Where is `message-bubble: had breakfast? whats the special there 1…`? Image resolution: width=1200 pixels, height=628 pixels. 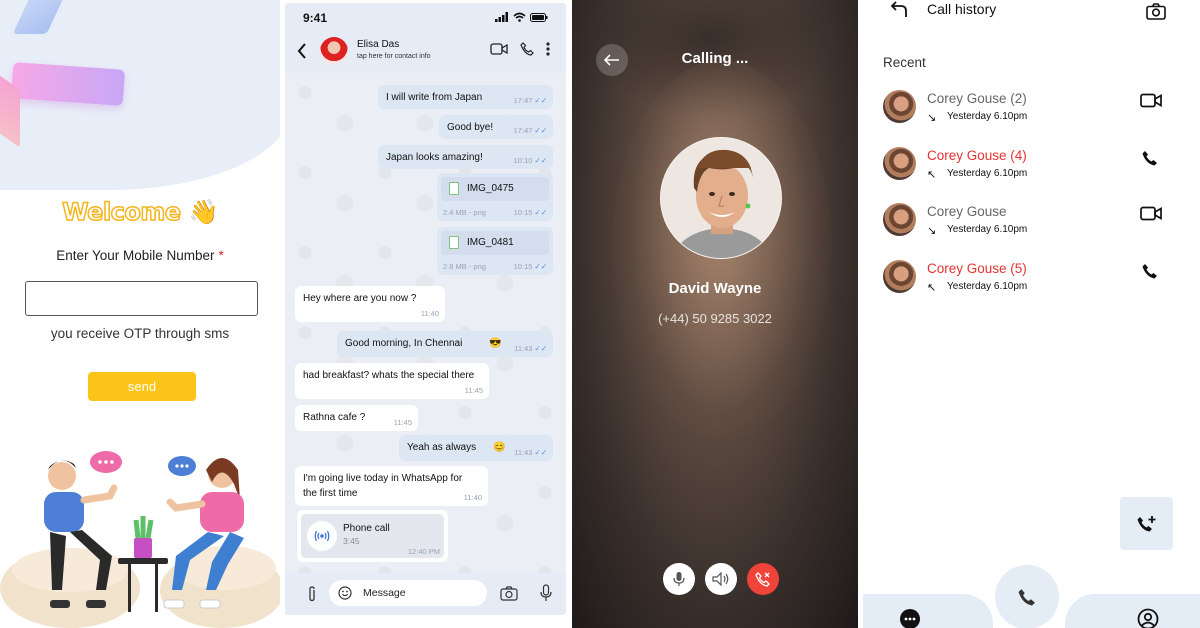
message-bubble: had breakfast? whats the special there 1… is located at coordinates (392, 381).